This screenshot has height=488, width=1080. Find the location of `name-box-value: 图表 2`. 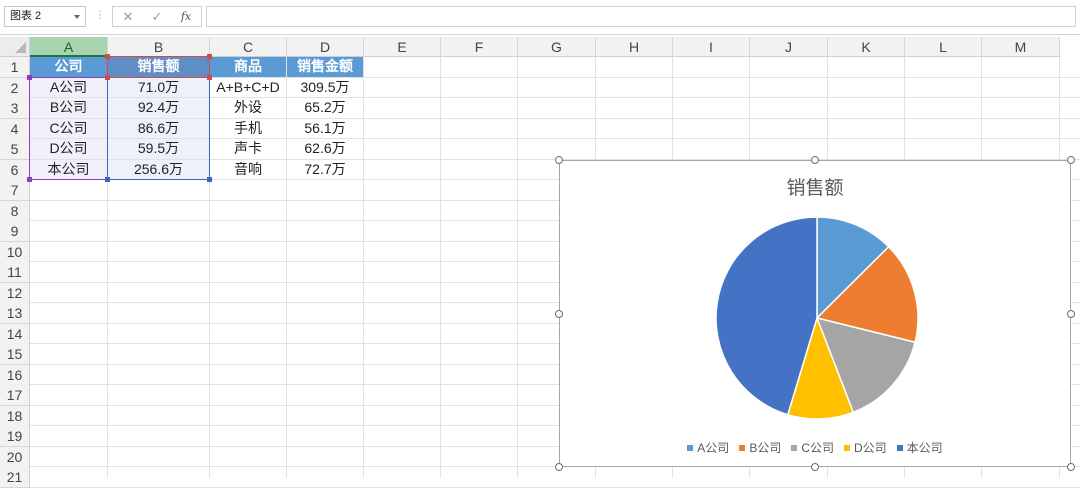

name-box-value: 图表 2 is located at coordinates (26, 16).